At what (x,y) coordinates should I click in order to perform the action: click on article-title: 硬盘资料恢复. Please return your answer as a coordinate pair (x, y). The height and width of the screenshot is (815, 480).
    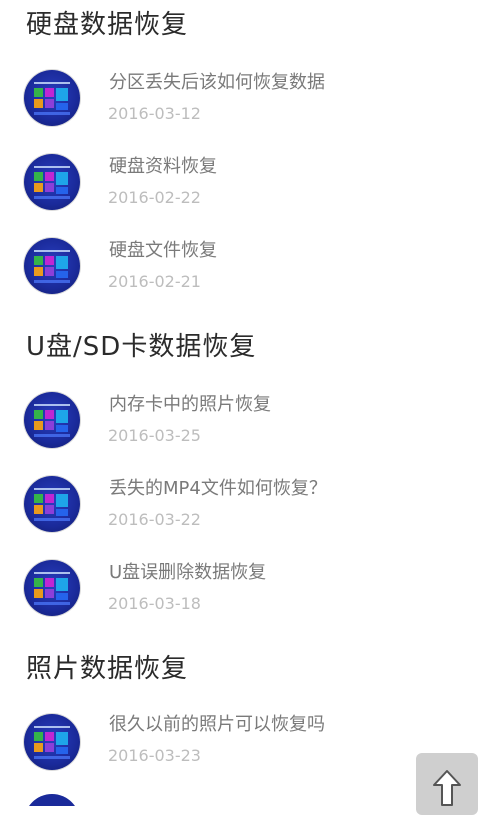
    Looking at the image, I should click on (163, 165).